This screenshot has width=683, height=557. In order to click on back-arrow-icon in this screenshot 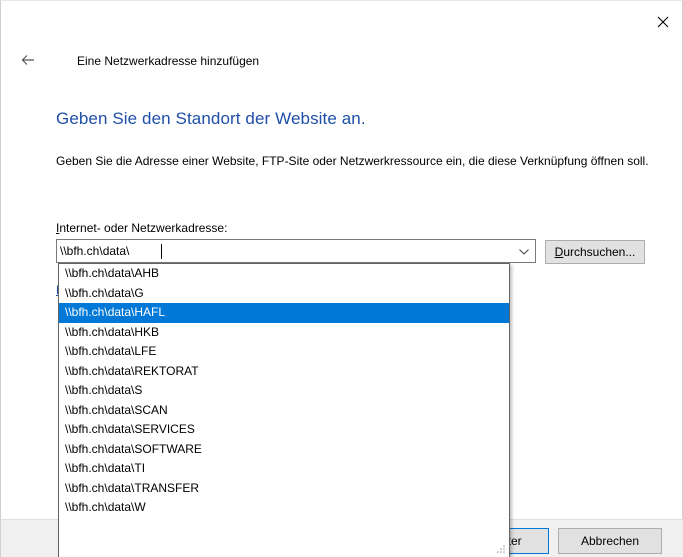, I will do `click(27, 60)`.